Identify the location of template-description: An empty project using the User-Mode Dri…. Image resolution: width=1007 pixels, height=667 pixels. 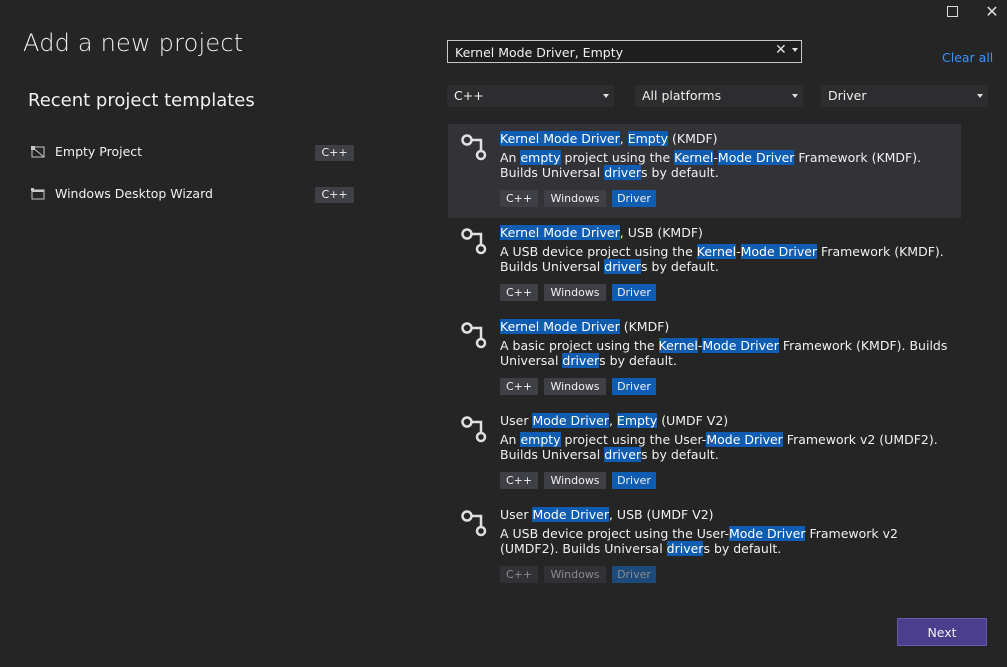
(719, 447).